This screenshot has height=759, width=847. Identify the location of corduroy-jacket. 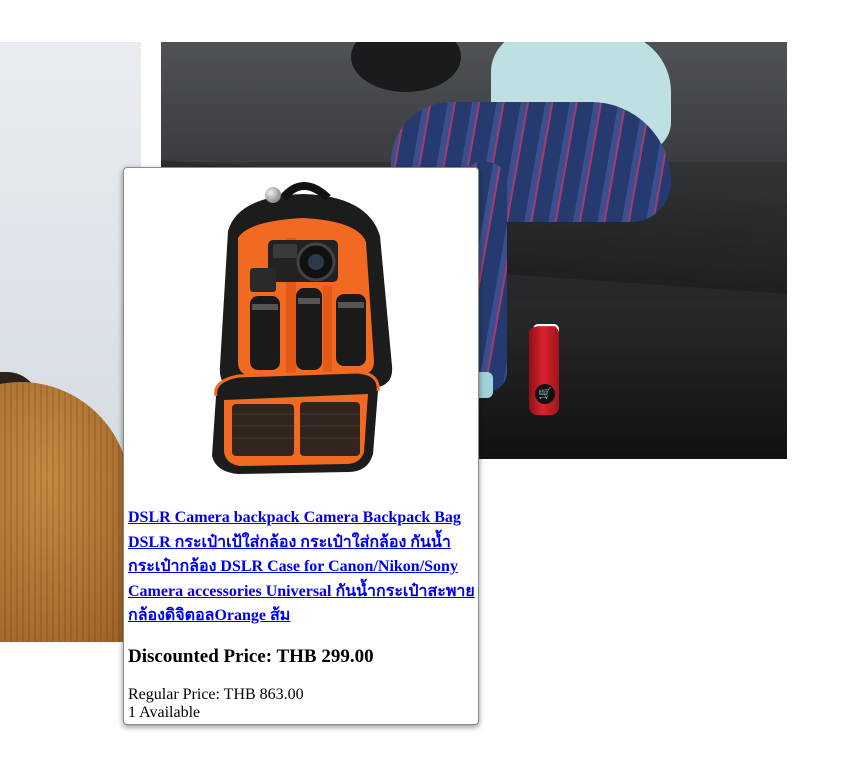
(65, 512).